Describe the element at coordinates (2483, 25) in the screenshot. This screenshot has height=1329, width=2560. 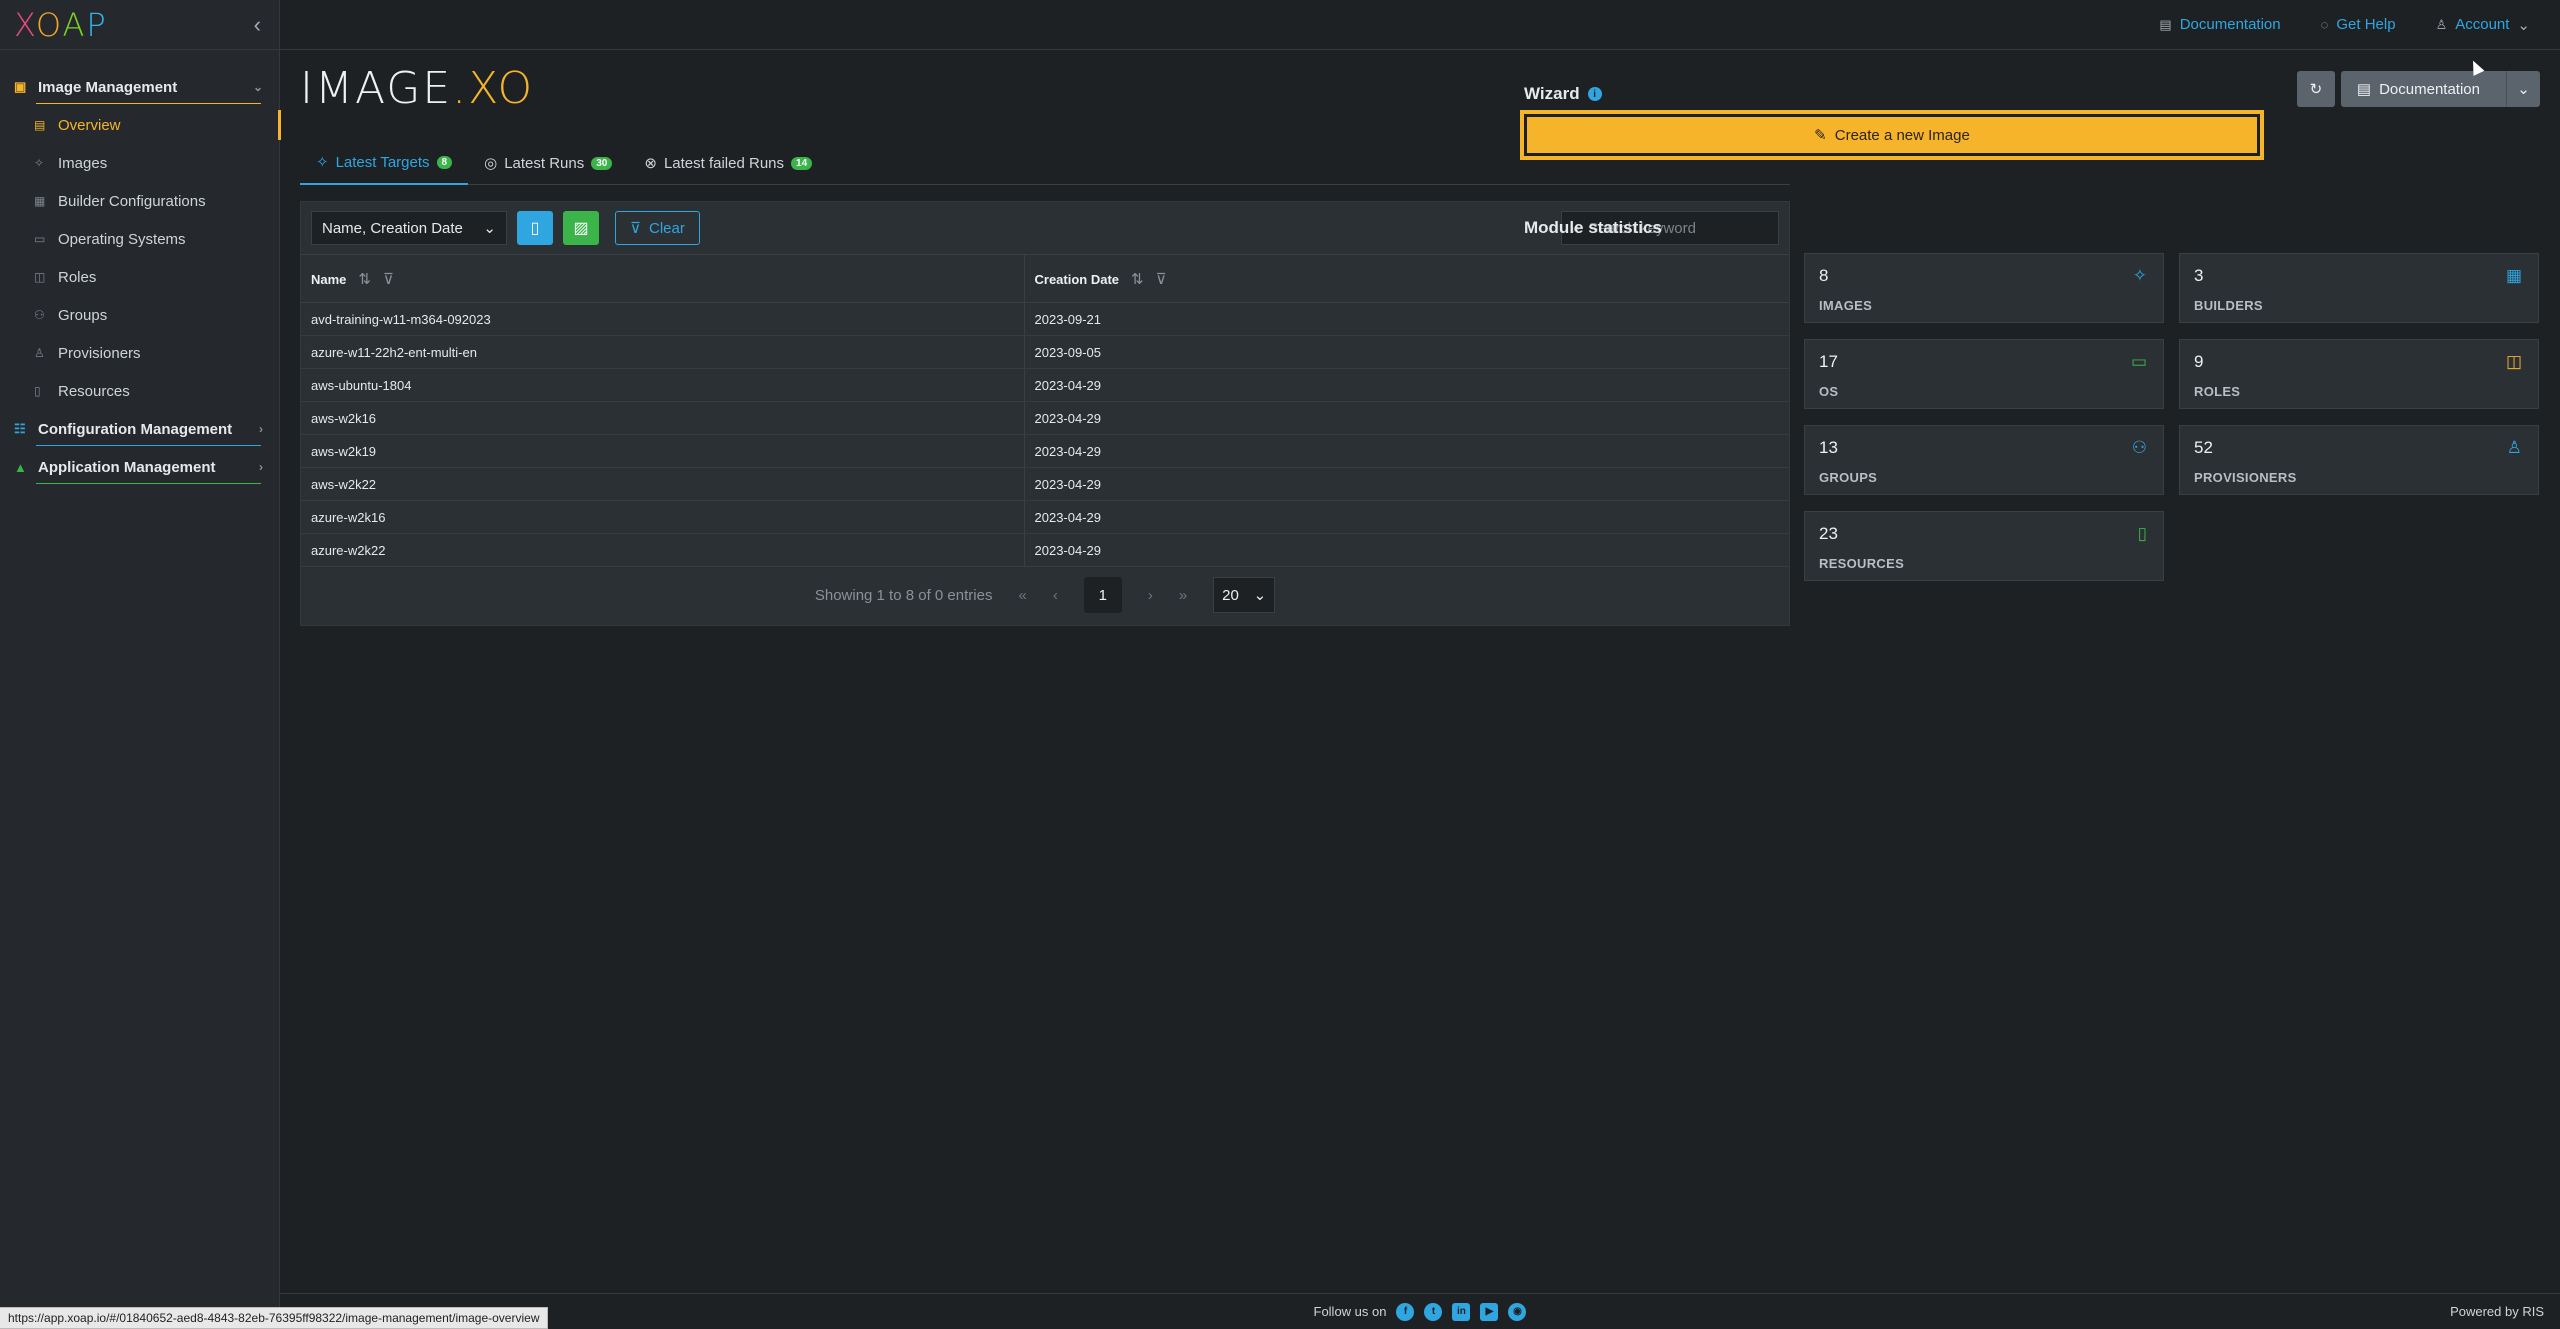
I see `account-menu: ♙ Account ⌄` at that location.